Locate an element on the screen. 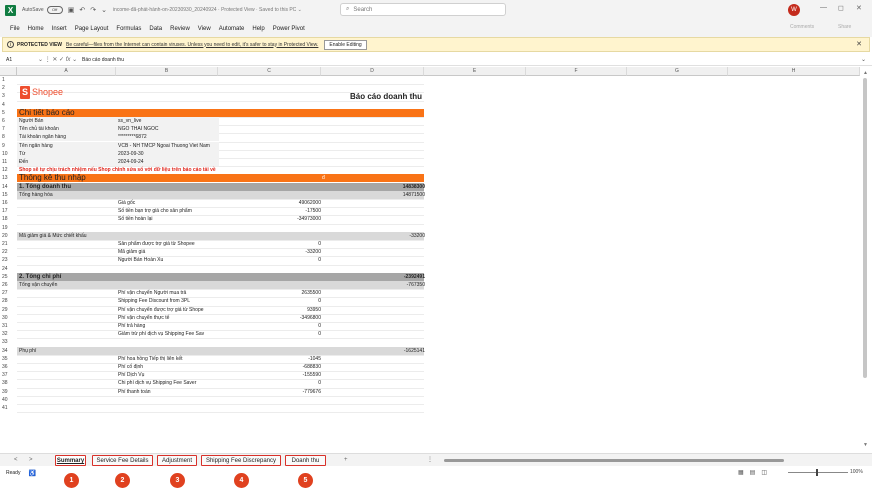 This screenshot has height=499, width=872. comments-button: Comments is located at coordinates (802, 27).